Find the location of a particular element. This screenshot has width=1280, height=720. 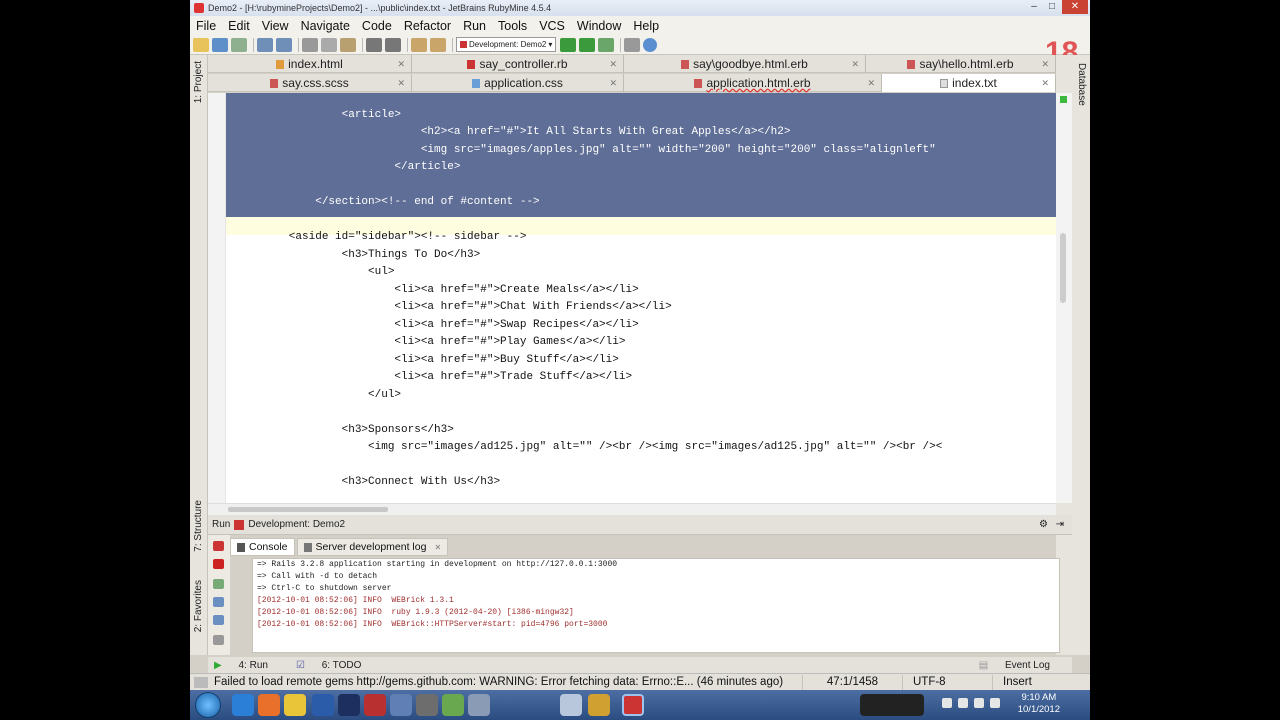

menu-help: Help is located at coordinates (646, 26).